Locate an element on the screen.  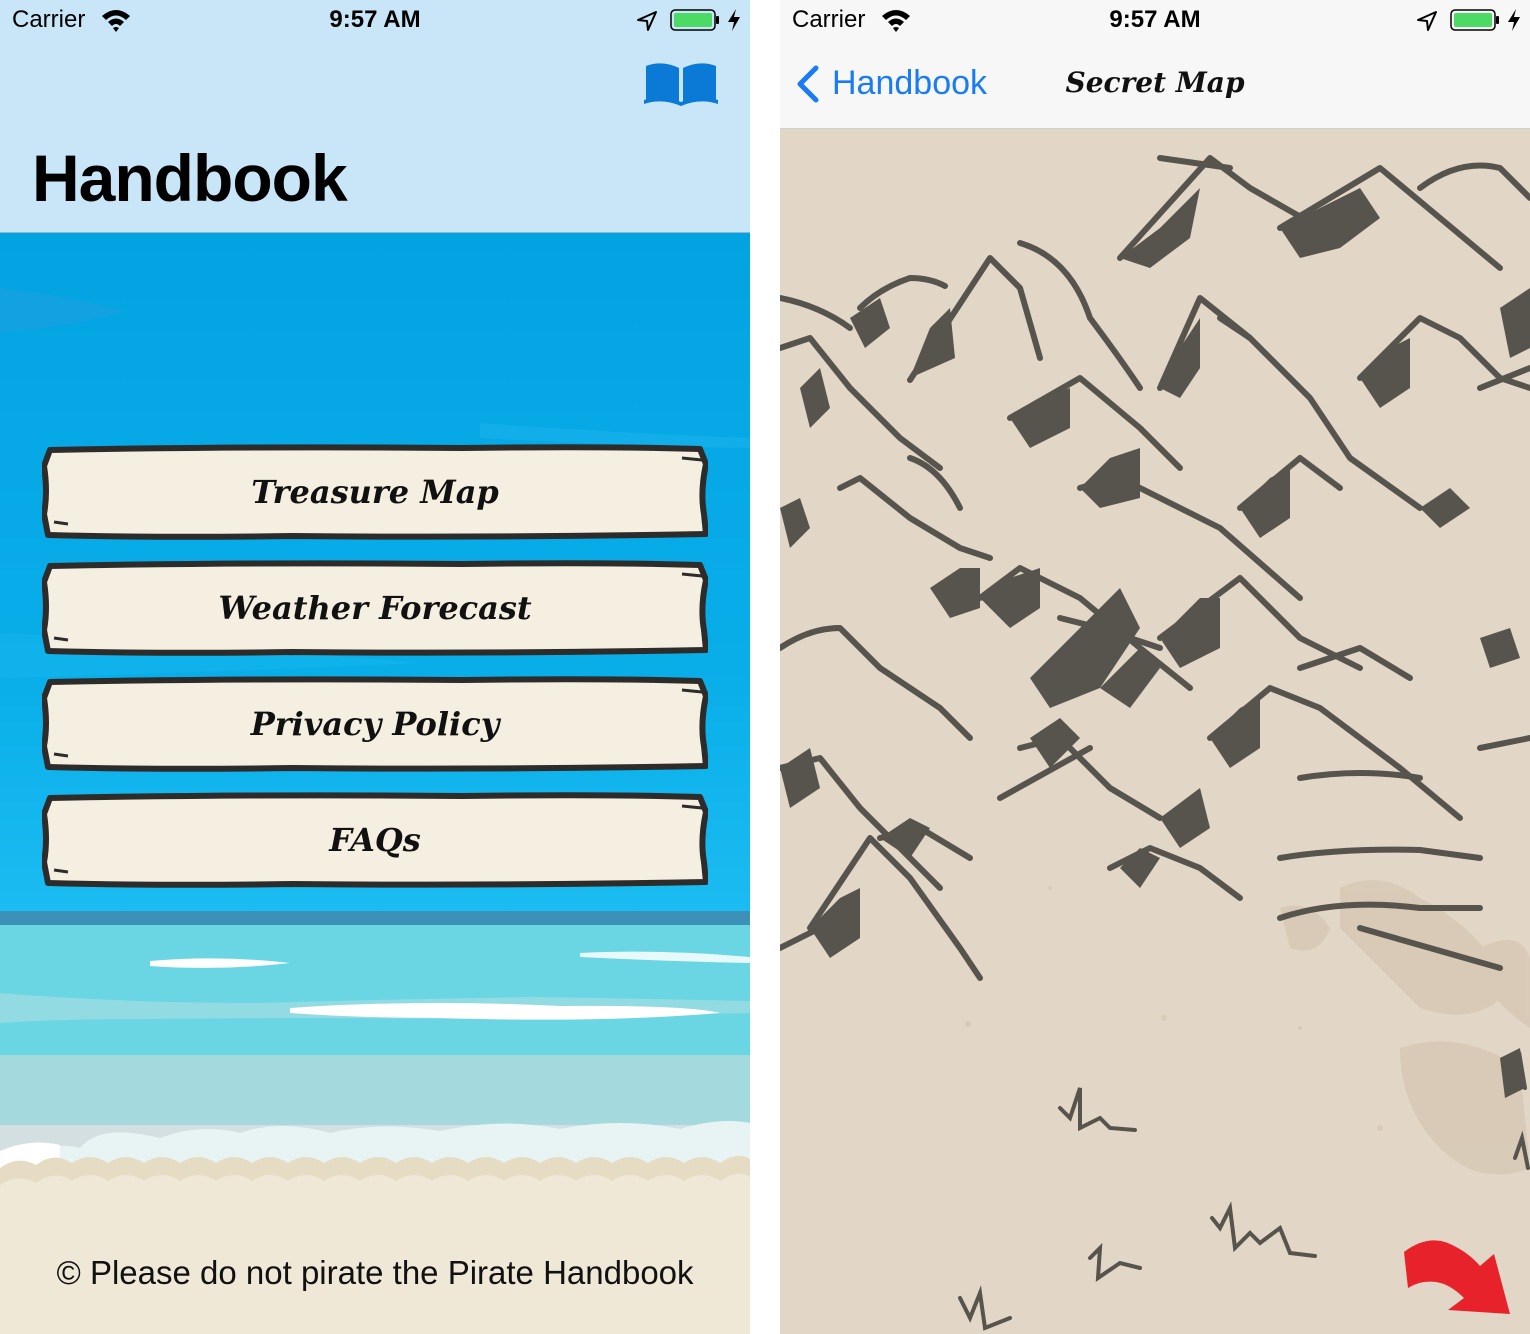
faqs-label: FAQs is located at coordinates (375, 840).